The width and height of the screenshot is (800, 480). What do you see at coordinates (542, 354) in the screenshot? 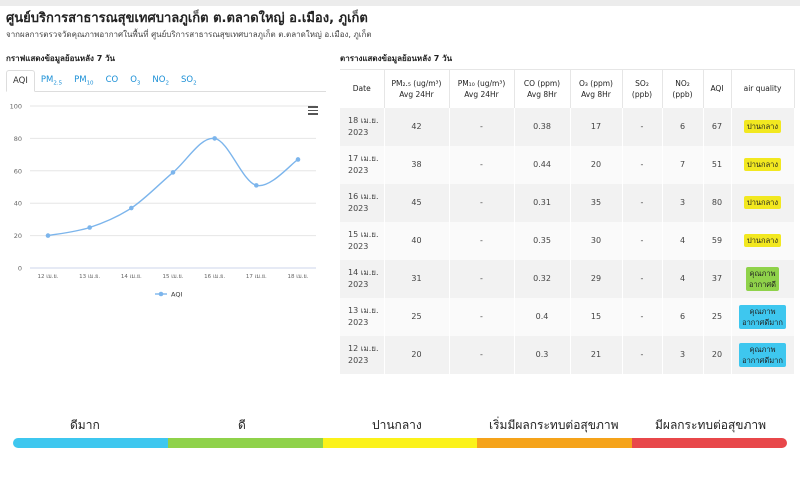
I see `cell-co: 0.3` at bounding box center [542, 354].